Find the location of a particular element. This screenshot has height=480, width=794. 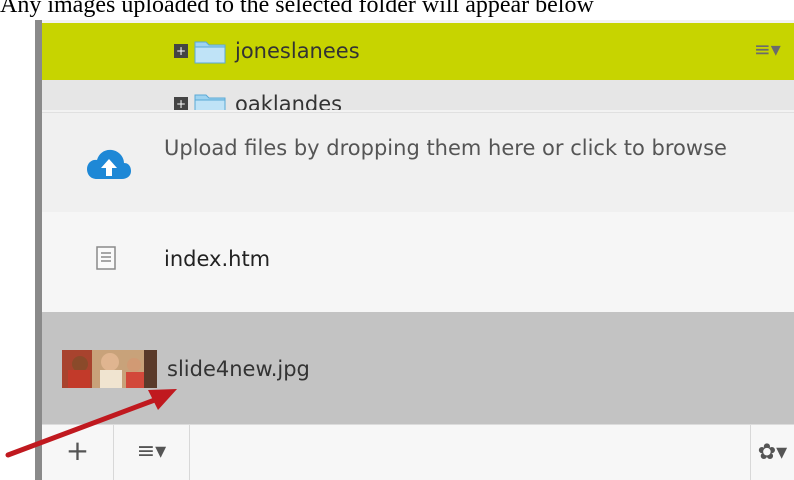

image-thumbnail is located at coordinates (109, 369).